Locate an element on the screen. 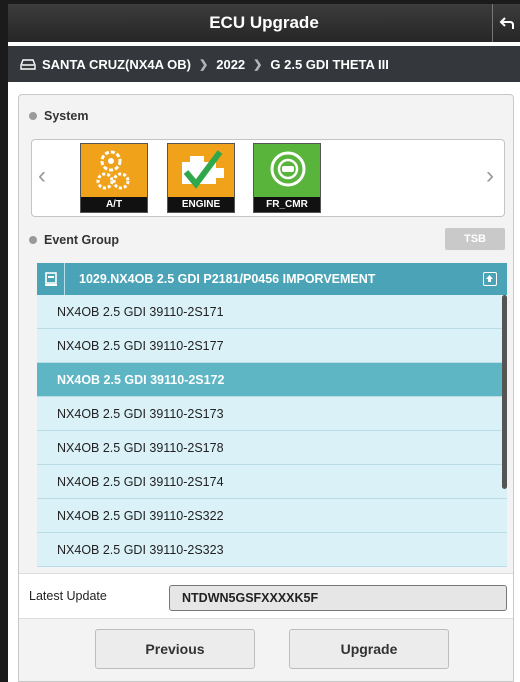 The image size is (520, 682). window-title: ECU Upgrade is located at coordinates (264, 22).